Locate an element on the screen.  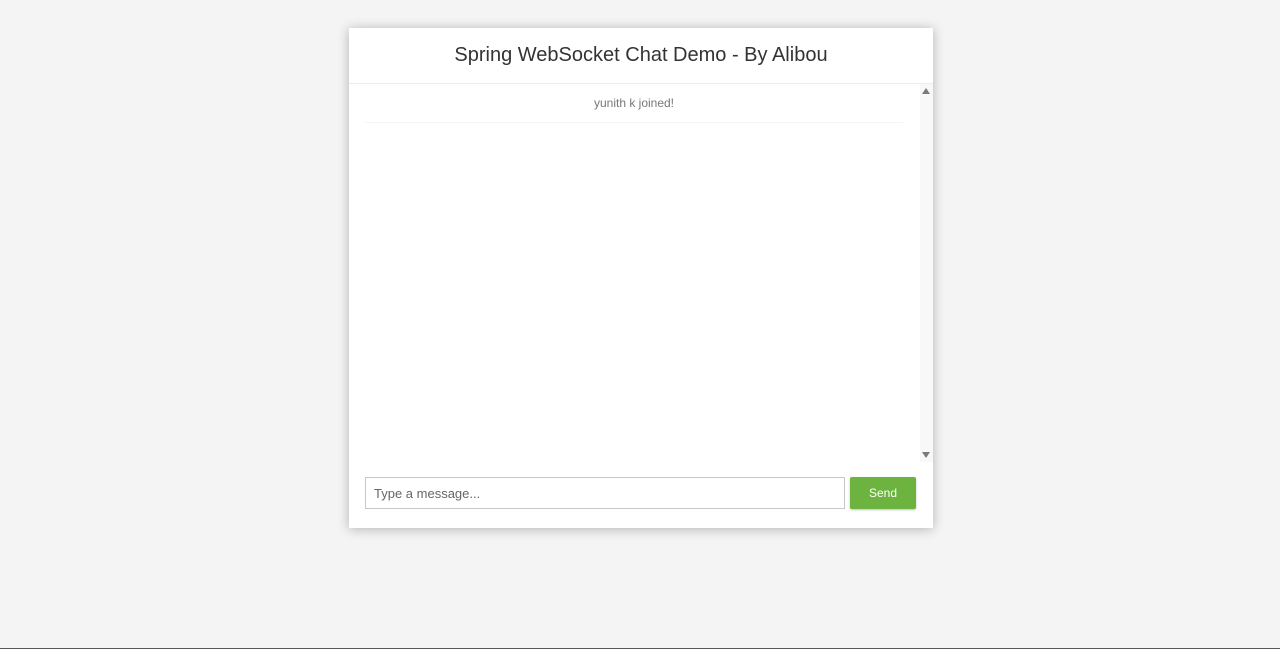
chat-header: Spring WebSocket Chat Demo - By Alibou is located at coordinates (641, 56).